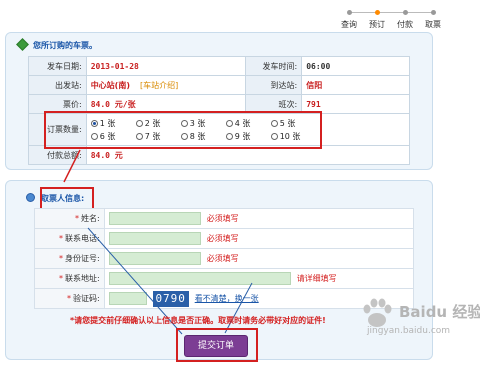  What do you see at coordinates (439, 312) in the screenshot?
I see `watermark-title: Baidu 经验` at bounding box center [439, 312].